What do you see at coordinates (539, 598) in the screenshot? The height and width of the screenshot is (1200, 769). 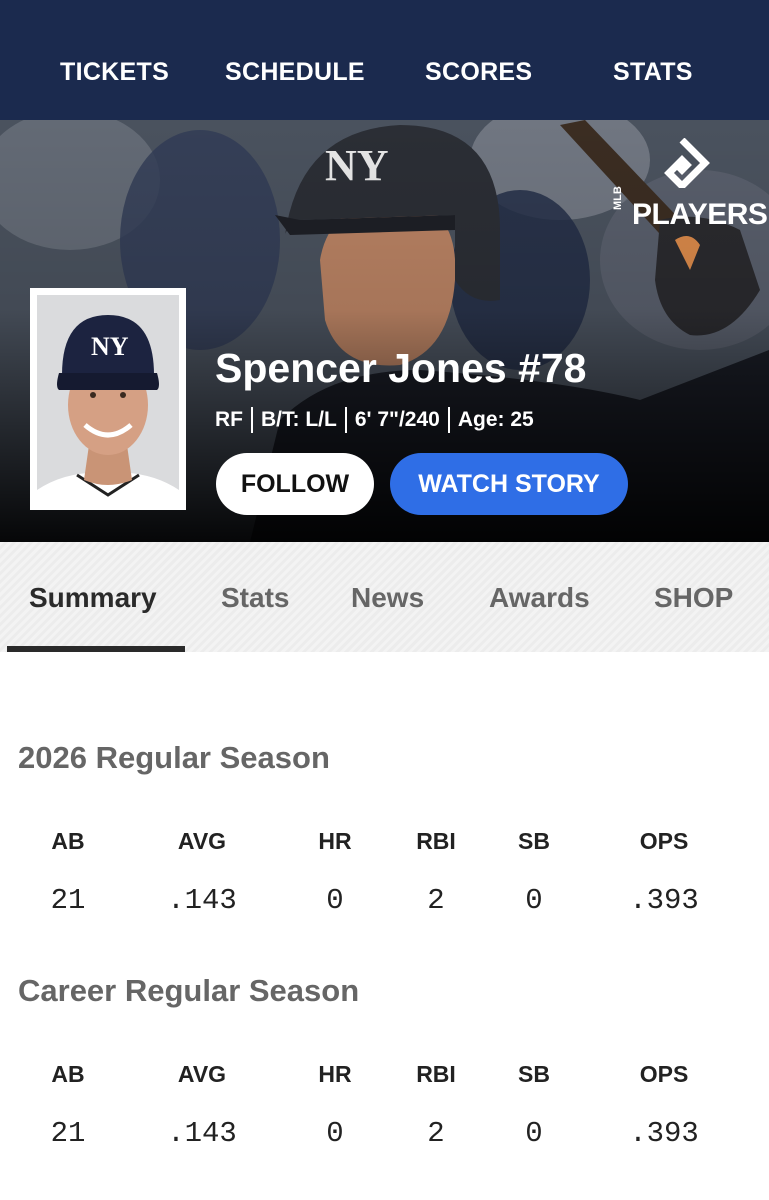 I see `tab-awards: Awards` at bounding box center [539, 598].